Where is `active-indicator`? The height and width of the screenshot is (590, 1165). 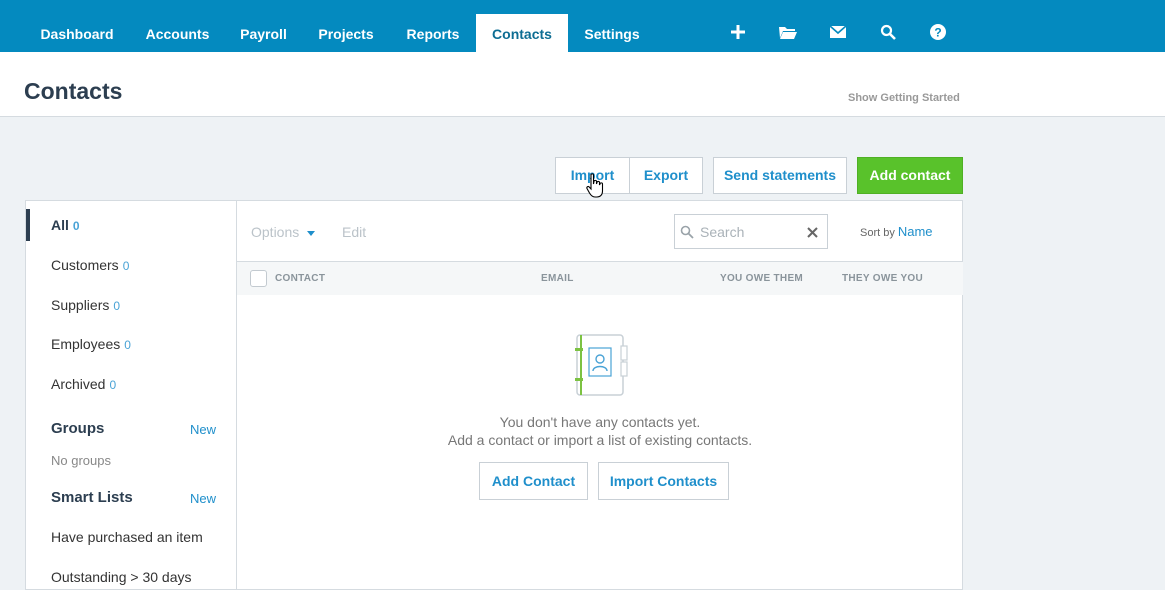
active-indicator is located at coordinates (28, 225).